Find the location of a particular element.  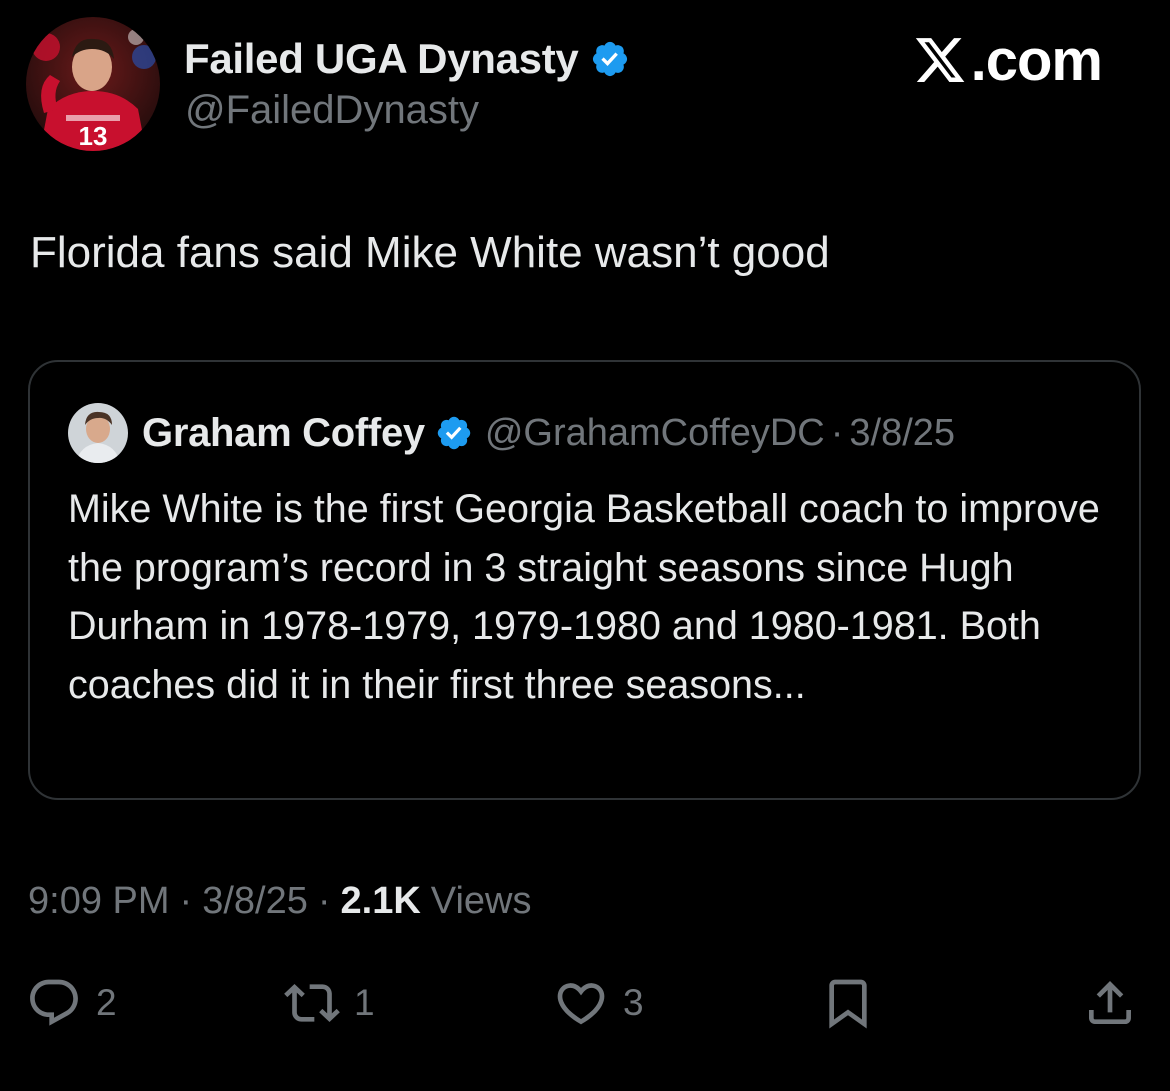

tweet-time: 9:09 PM is located at coordinates (99, 901).